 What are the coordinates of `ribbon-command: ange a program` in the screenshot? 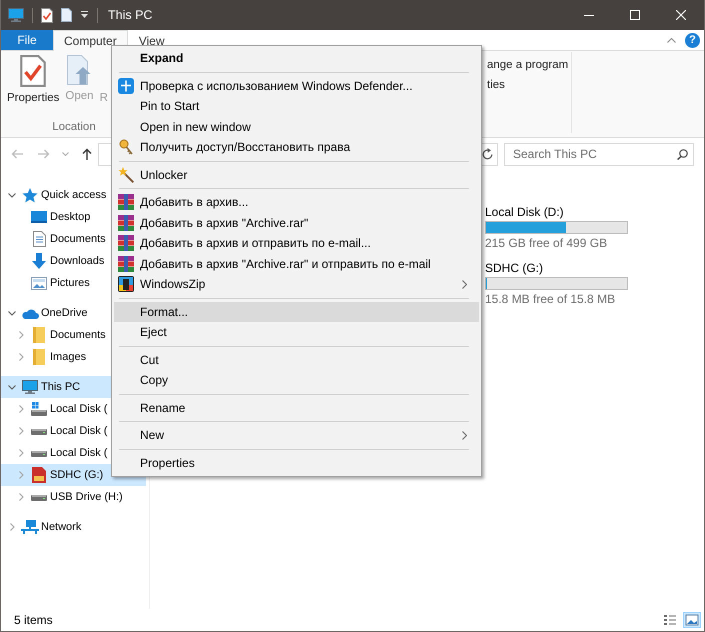 It's located at (527, 65).